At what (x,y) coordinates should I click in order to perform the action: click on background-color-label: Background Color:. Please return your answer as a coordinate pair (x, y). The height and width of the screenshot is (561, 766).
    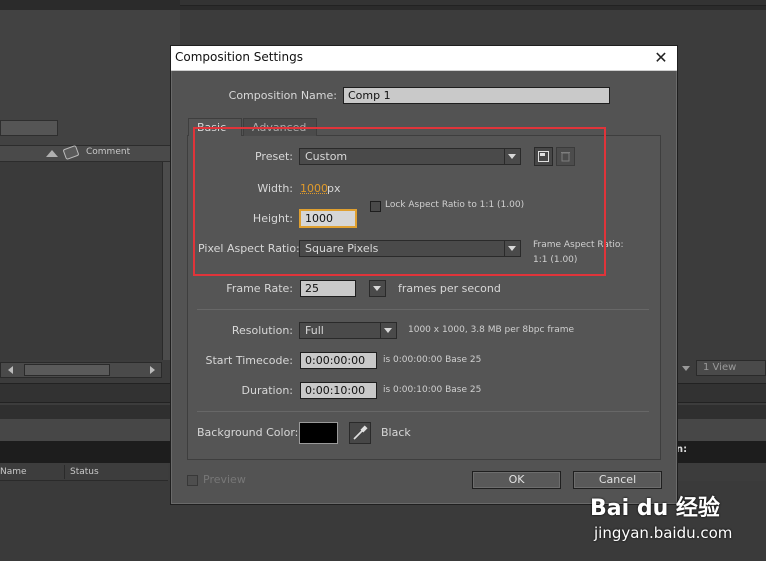
    Looking at the image, I should click on (248, 432).